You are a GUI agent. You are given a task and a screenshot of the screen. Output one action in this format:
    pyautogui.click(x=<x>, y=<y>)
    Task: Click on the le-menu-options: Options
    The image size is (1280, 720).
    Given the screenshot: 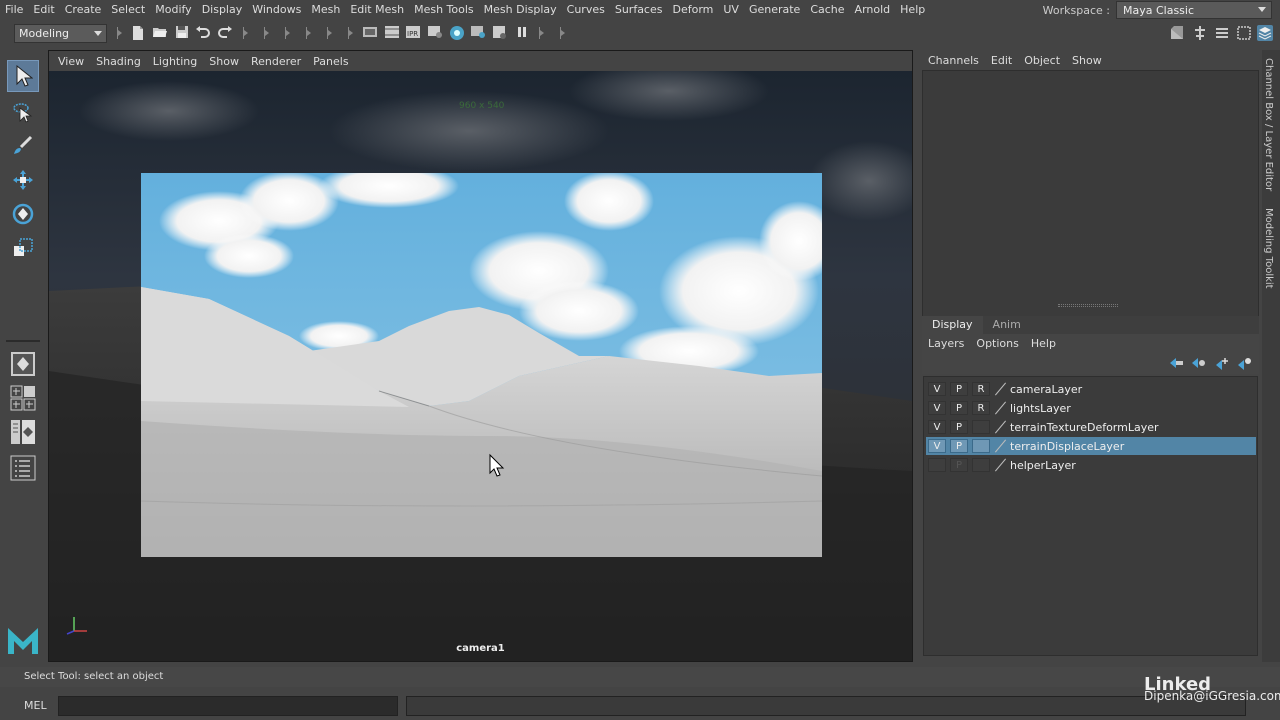 What is the action you would take?
    pyautogui.click(x=997, y=343)
    